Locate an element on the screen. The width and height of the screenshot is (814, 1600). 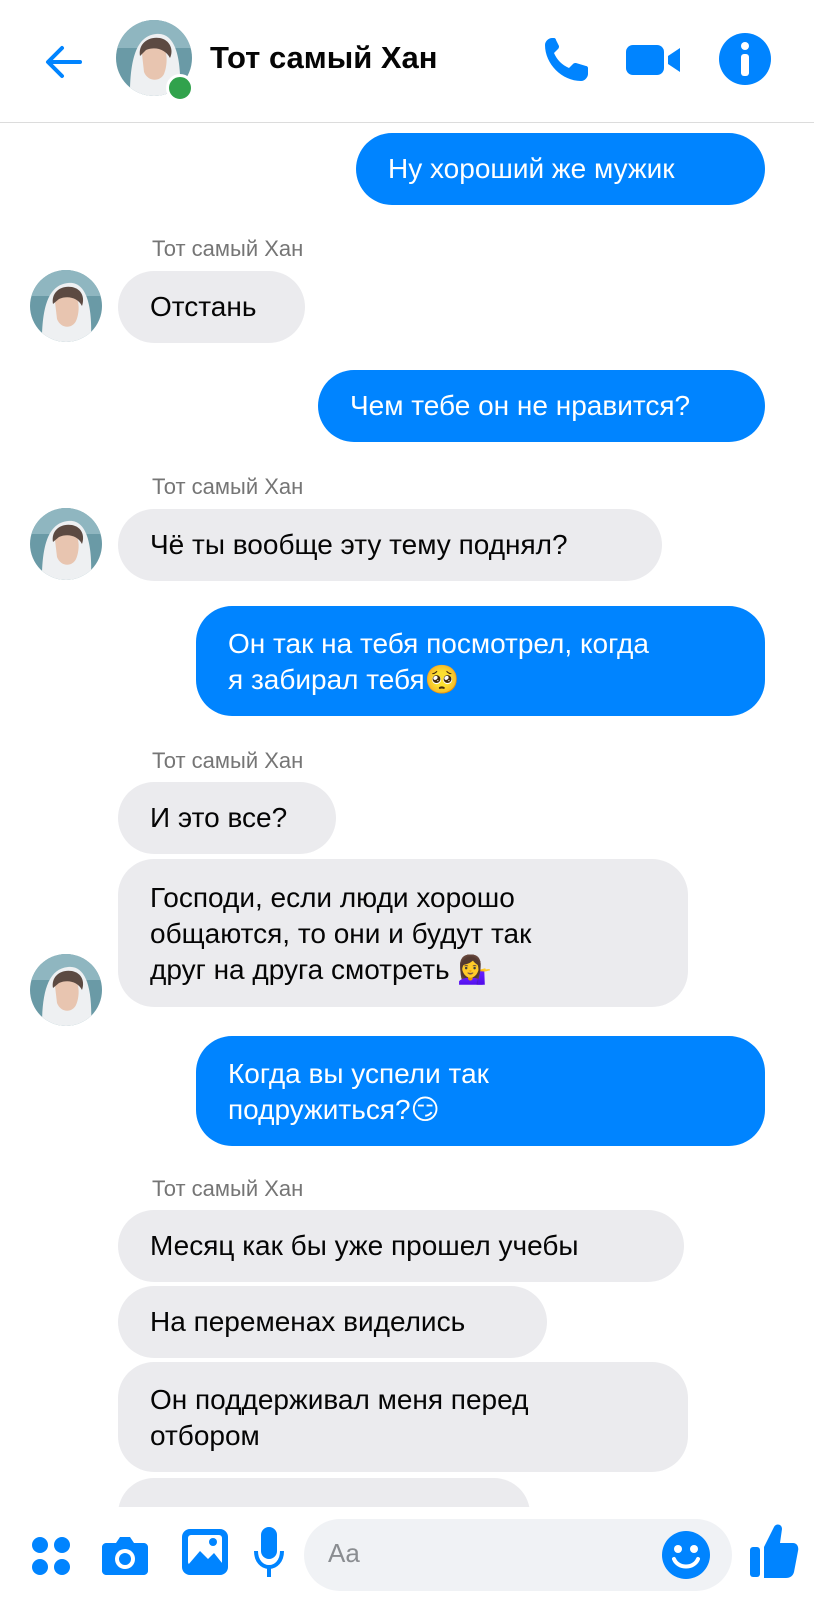
online-status-dot is located at coordinates (180, 88).